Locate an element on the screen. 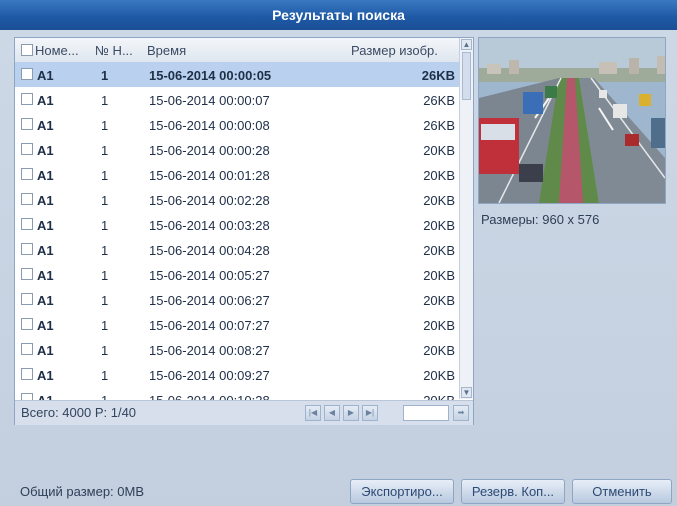  table-row: A1 1 15-06-2014 00:07:27 20KB is located at coordinates (237, 324).